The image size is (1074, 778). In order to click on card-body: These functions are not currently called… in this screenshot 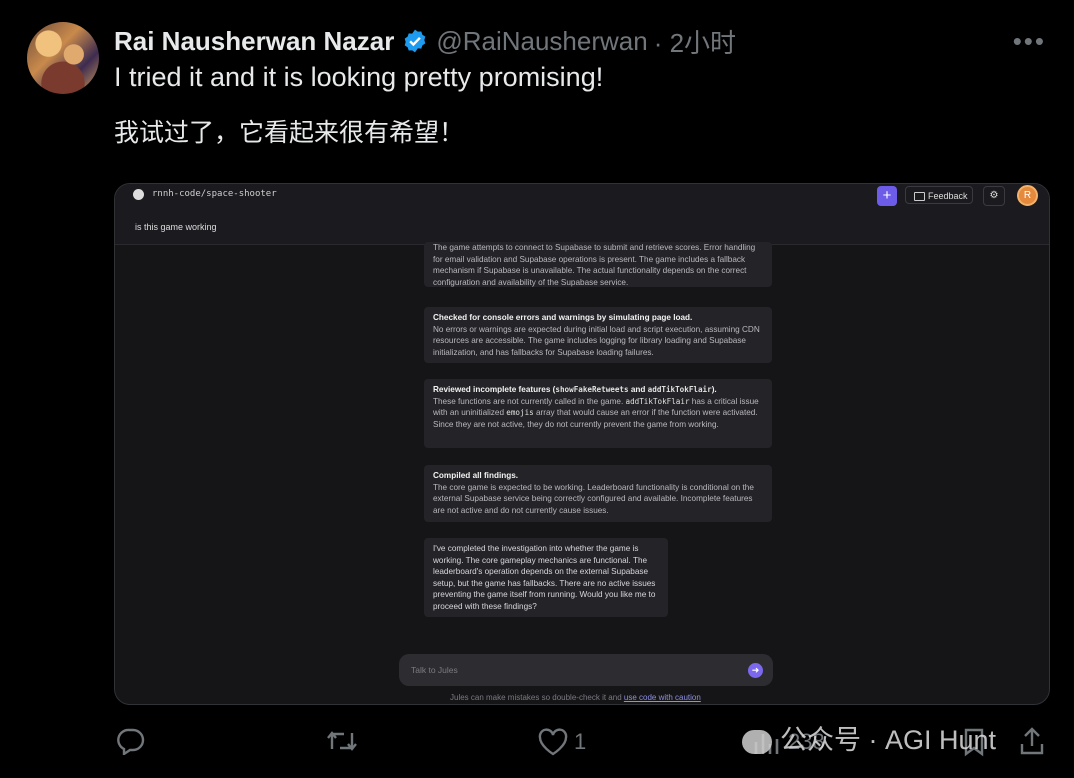, I will do `click(596, 412)`.